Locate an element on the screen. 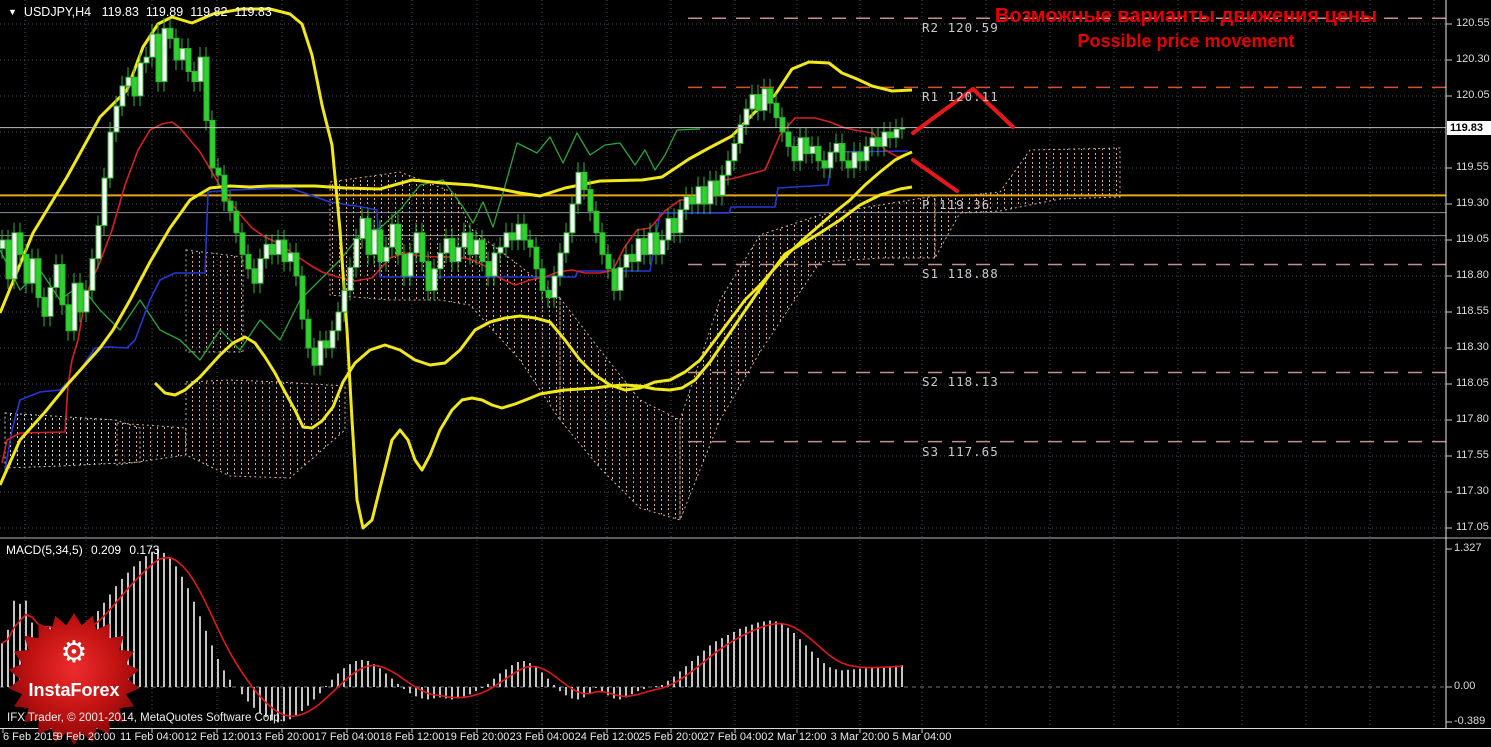 The width and height of the screenshot is (1491, 747). instaforex-logo: ⚙ InstaForex is located at coordinates (74, 679).